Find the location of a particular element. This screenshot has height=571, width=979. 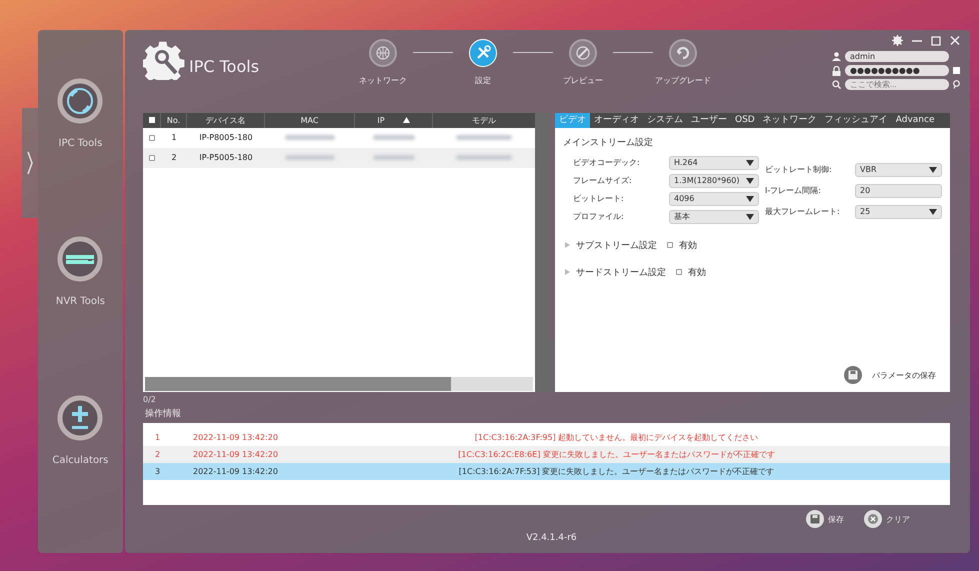

plus-minus-icon is located at coordinates (80, 417).